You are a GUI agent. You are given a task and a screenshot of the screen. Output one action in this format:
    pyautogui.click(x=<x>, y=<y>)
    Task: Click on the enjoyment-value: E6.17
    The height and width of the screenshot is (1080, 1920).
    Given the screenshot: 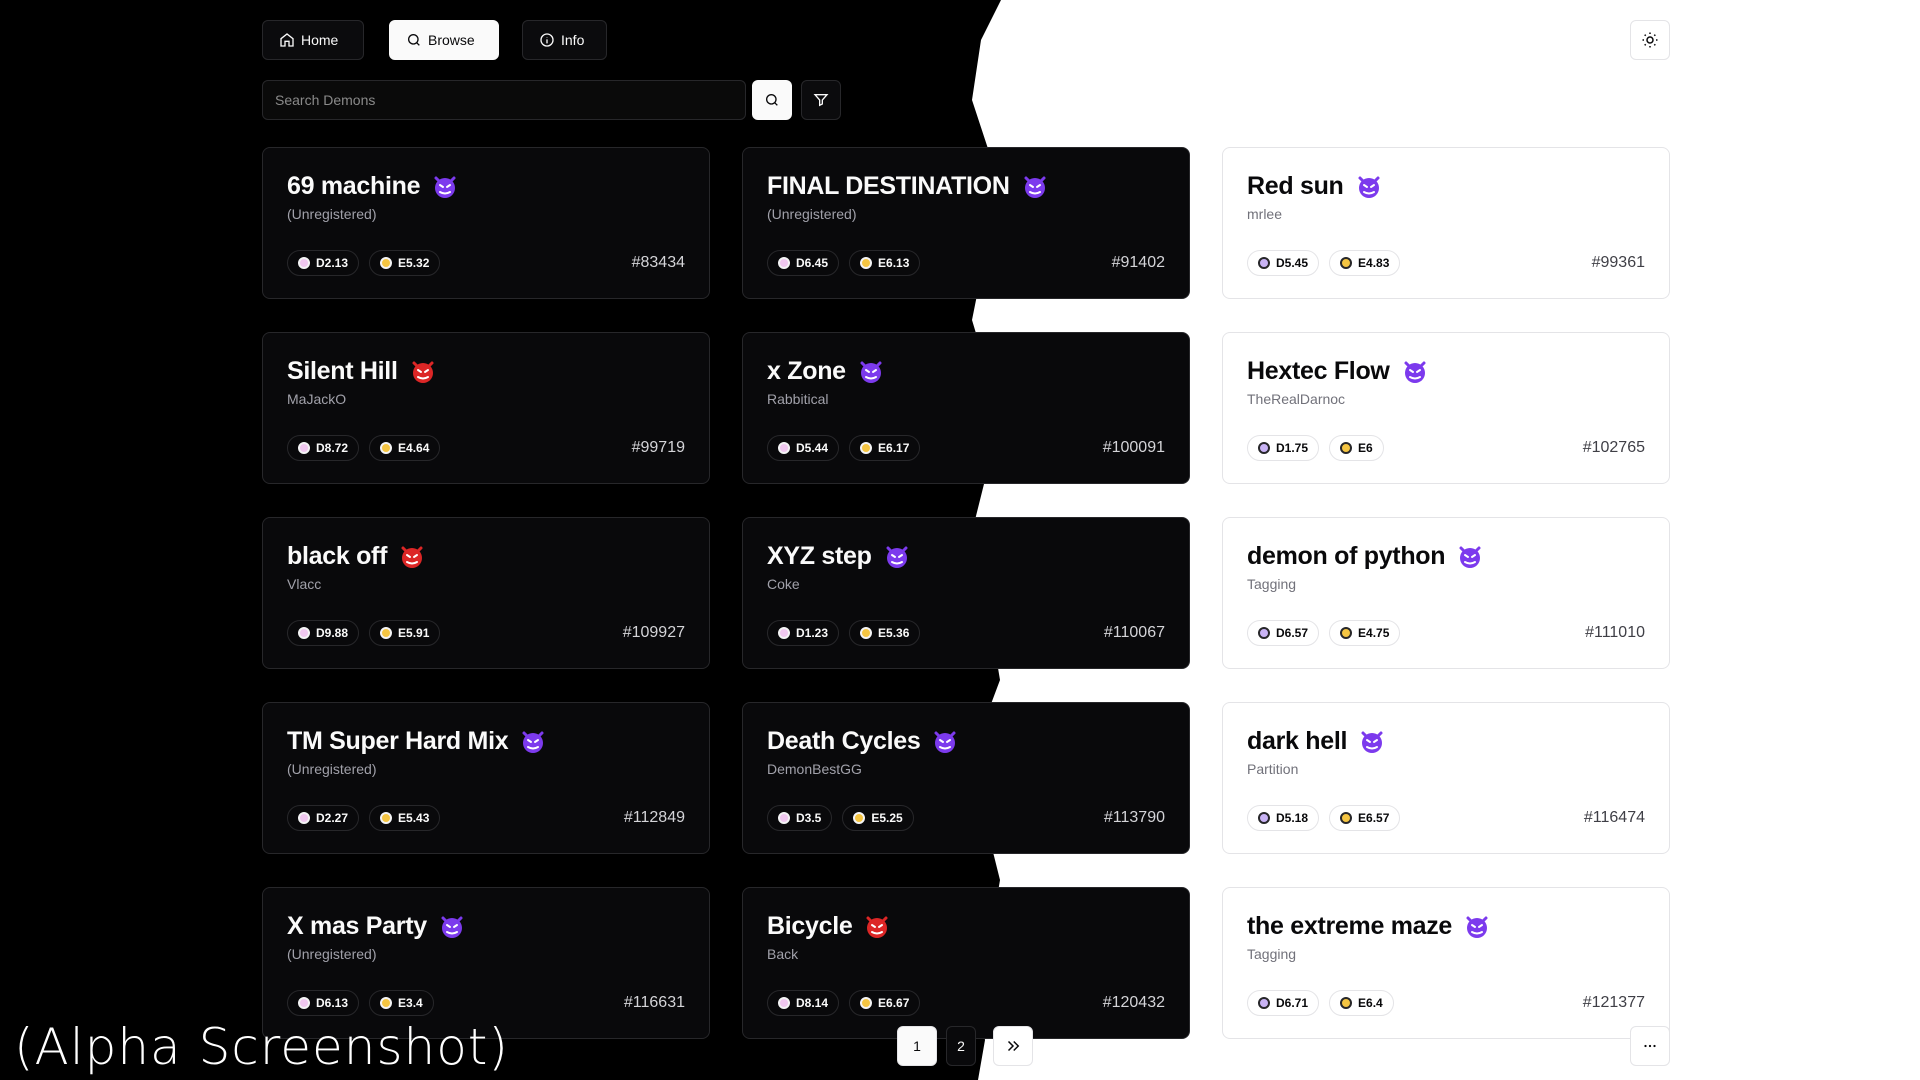 What is the action you would take?
    pyautogui.click(x=894, y=448)
    